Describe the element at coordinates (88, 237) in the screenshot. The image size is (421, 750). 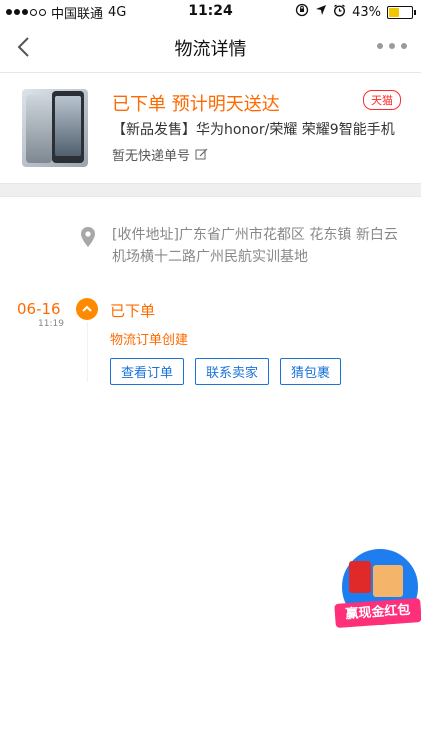
I see `location-pin-icon` at that location.